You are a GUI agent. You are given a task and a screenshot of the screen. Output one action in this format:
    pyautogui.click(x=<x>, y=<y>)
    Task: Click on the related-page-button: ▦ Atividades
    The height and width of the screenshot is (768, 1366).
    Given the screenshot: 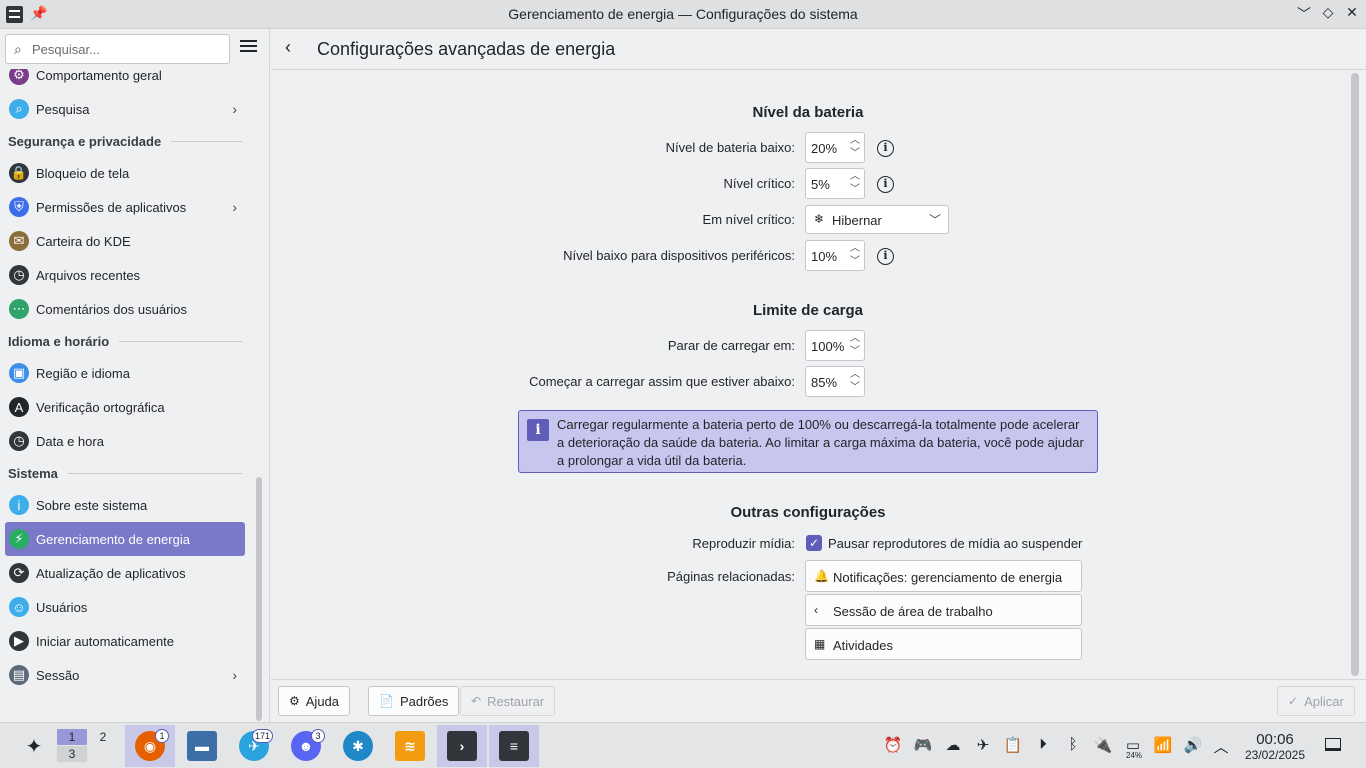 What is the action you would take?
    pyautogui.click(x=943, y=644)
    